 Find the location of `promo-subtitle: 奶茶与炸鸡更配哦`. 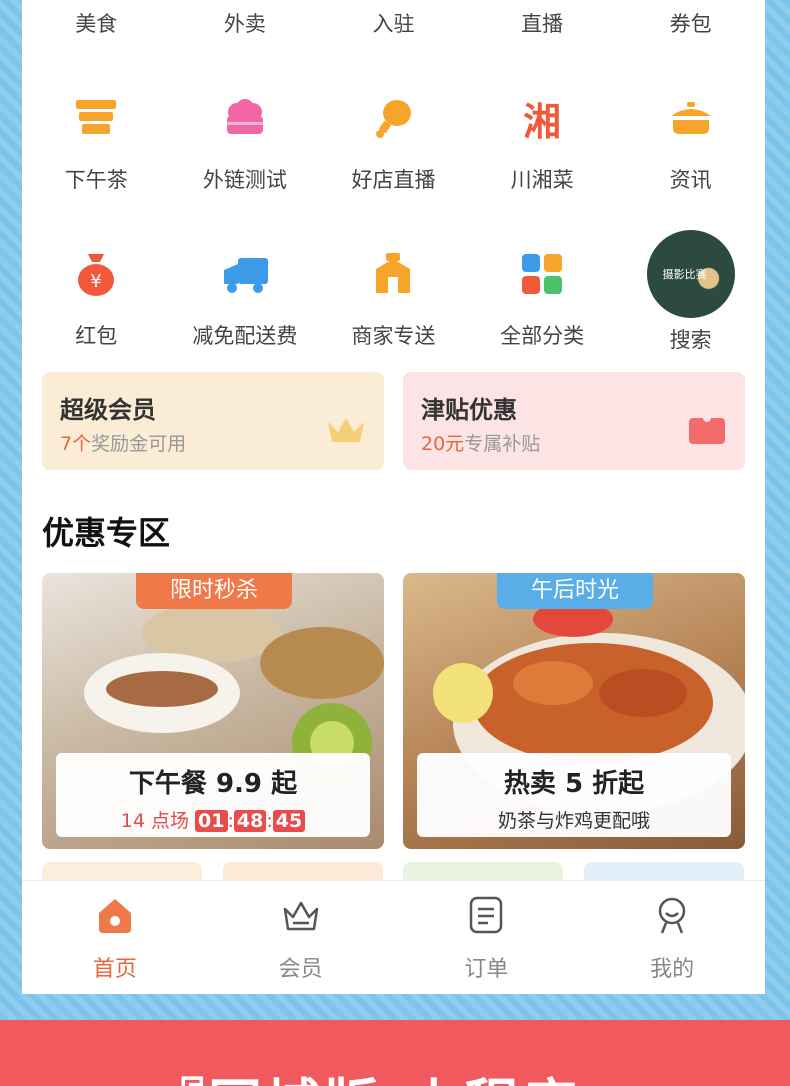

promo-subtitle: 奶茶与炸鸡更配哦 is located at coordinates (573, 821).